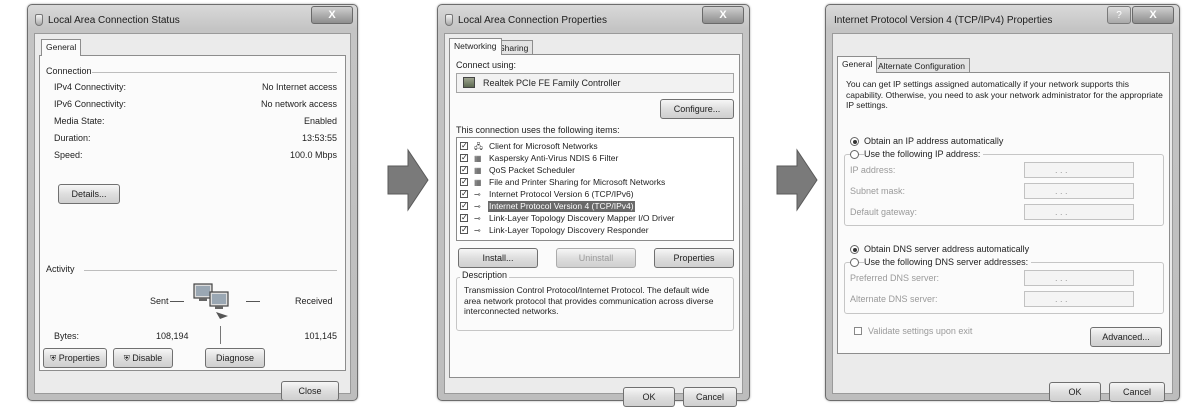 This screenshot has height=407, width=1199. Describe the element at coordinates (310, 391) in the screenshot. I see `close-button: Close` at that location.